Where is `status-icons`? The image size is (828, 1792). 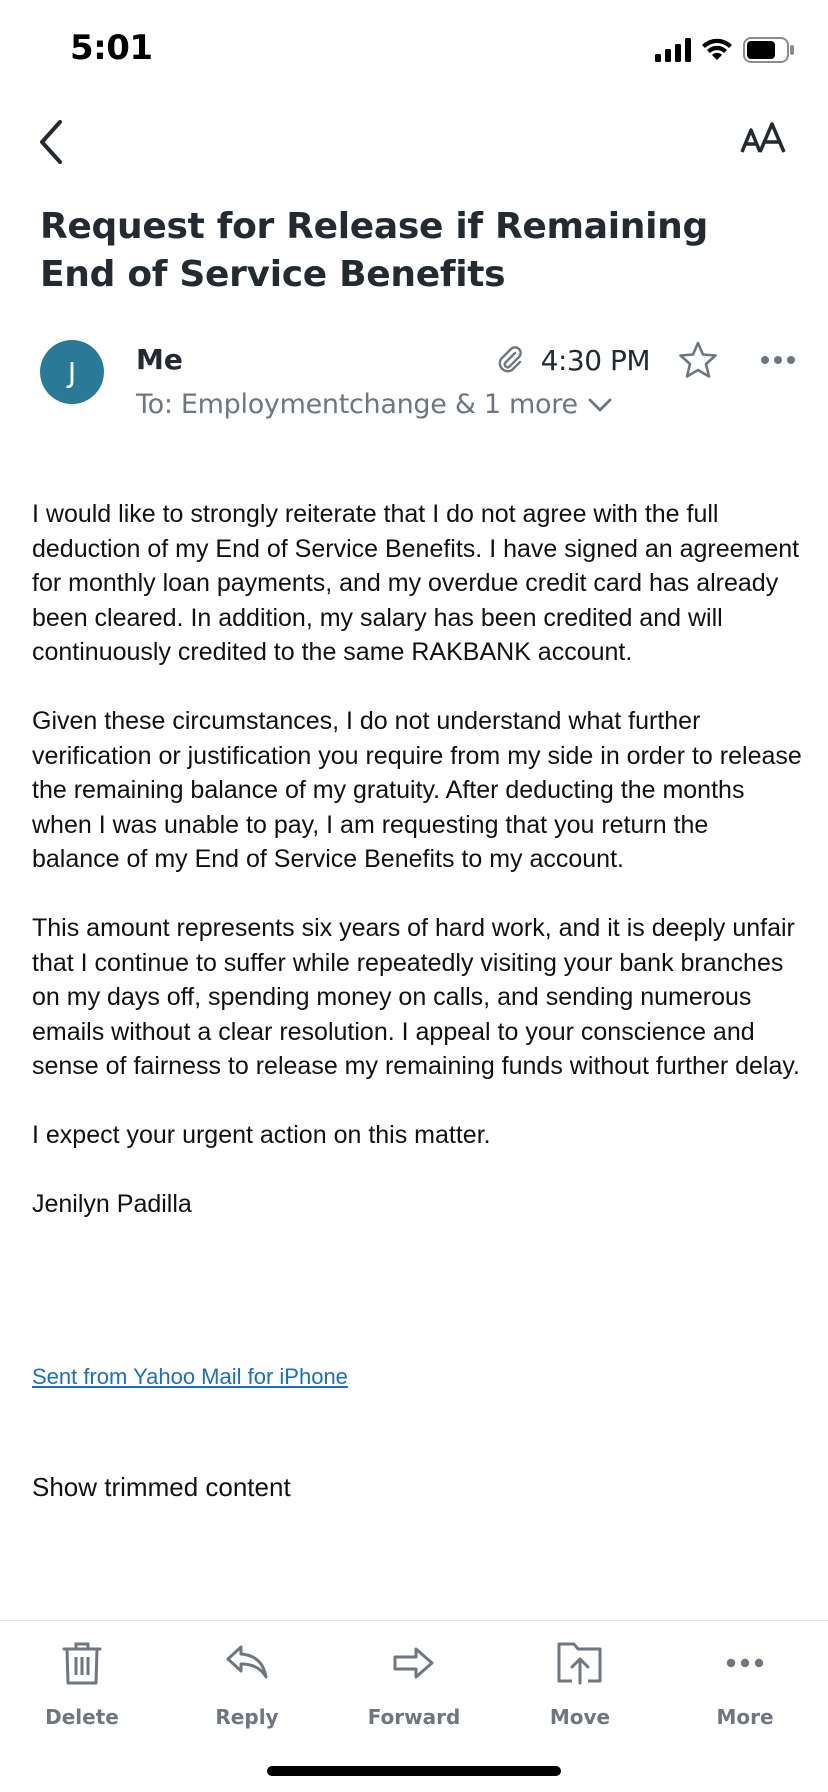 status-icons is located at coordinates (725, 50).